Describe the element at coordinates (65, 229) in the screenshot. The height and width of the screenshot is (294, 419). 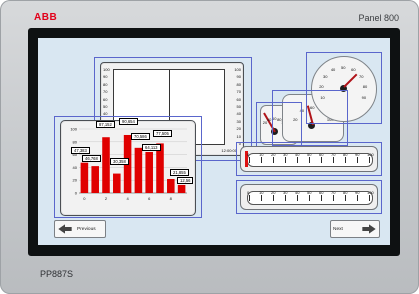
I see `left-arrow-icon` at that location.